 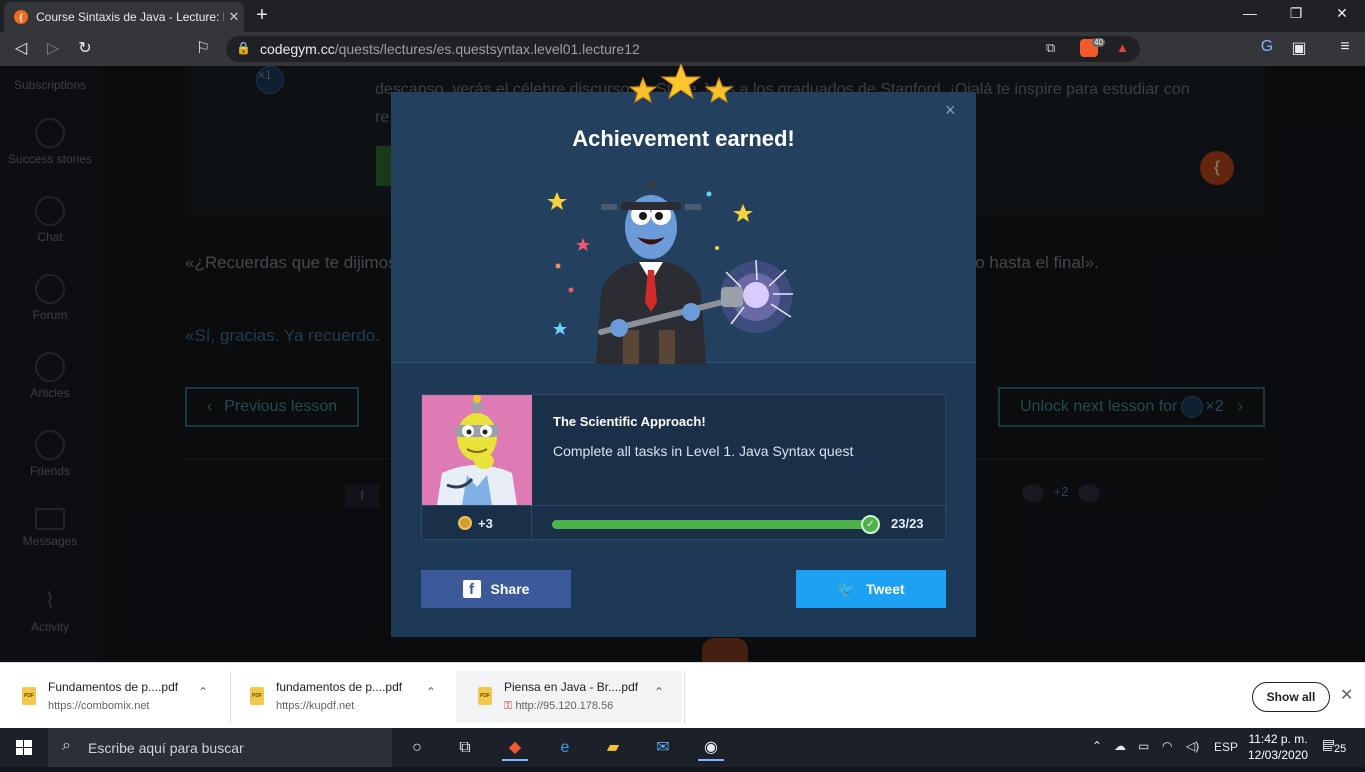 I want to click on restore-icon: ❐, so click(x=1296, y=13).